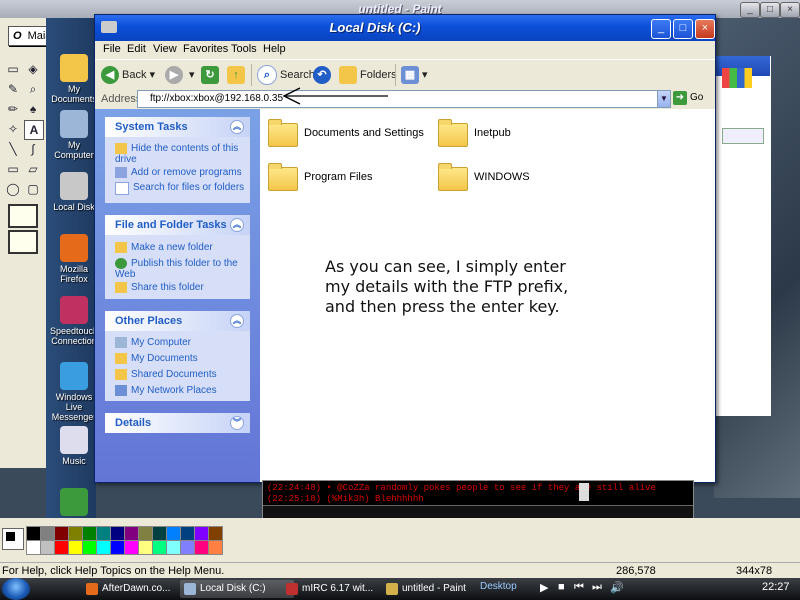  I want to click on menu-favorites: Favorites, so click(205, 49).